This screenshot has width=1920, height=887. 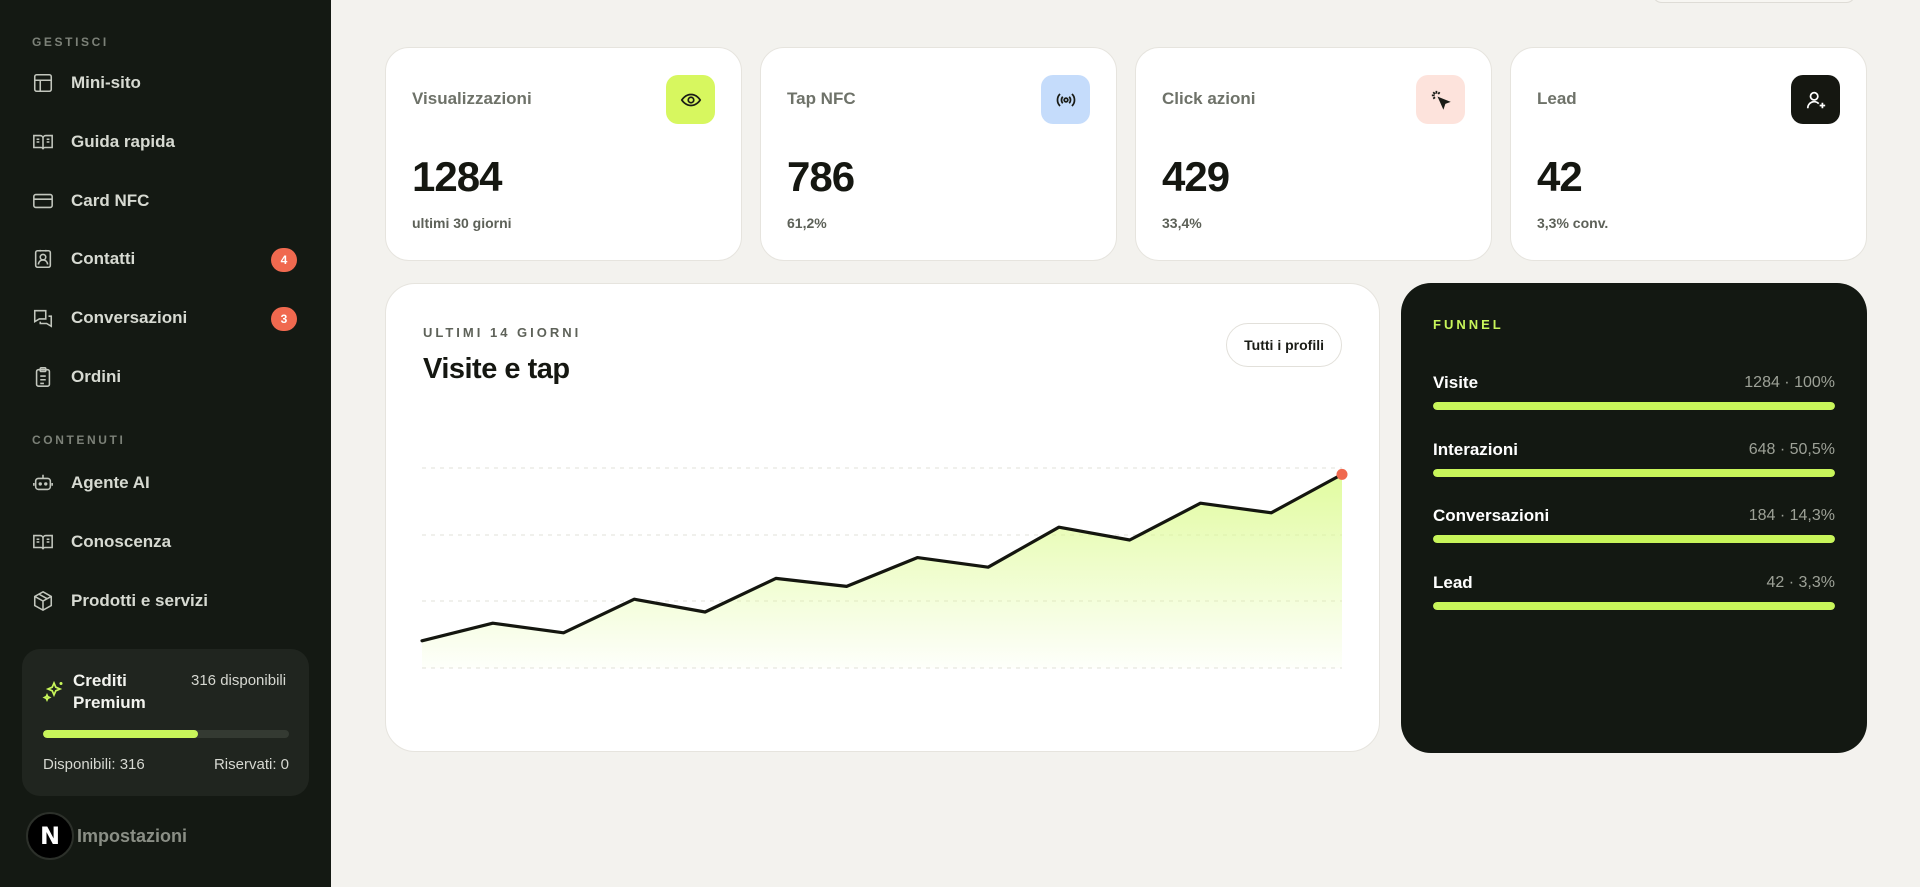 I want to click on funnel-step-value: 1284 · 100%, so click(x=1789, y=382).